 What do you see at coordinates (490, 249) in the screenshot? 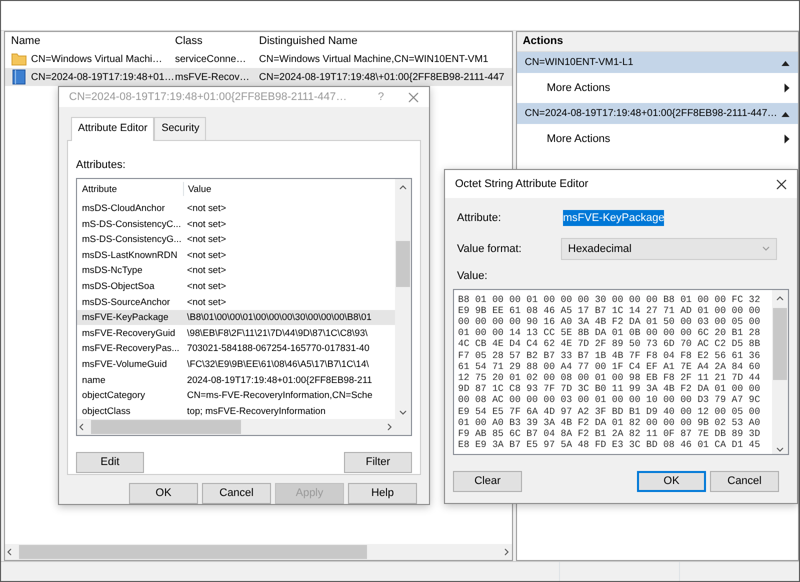
I see `field-label: Value format:` at bounding box center [490, 249].